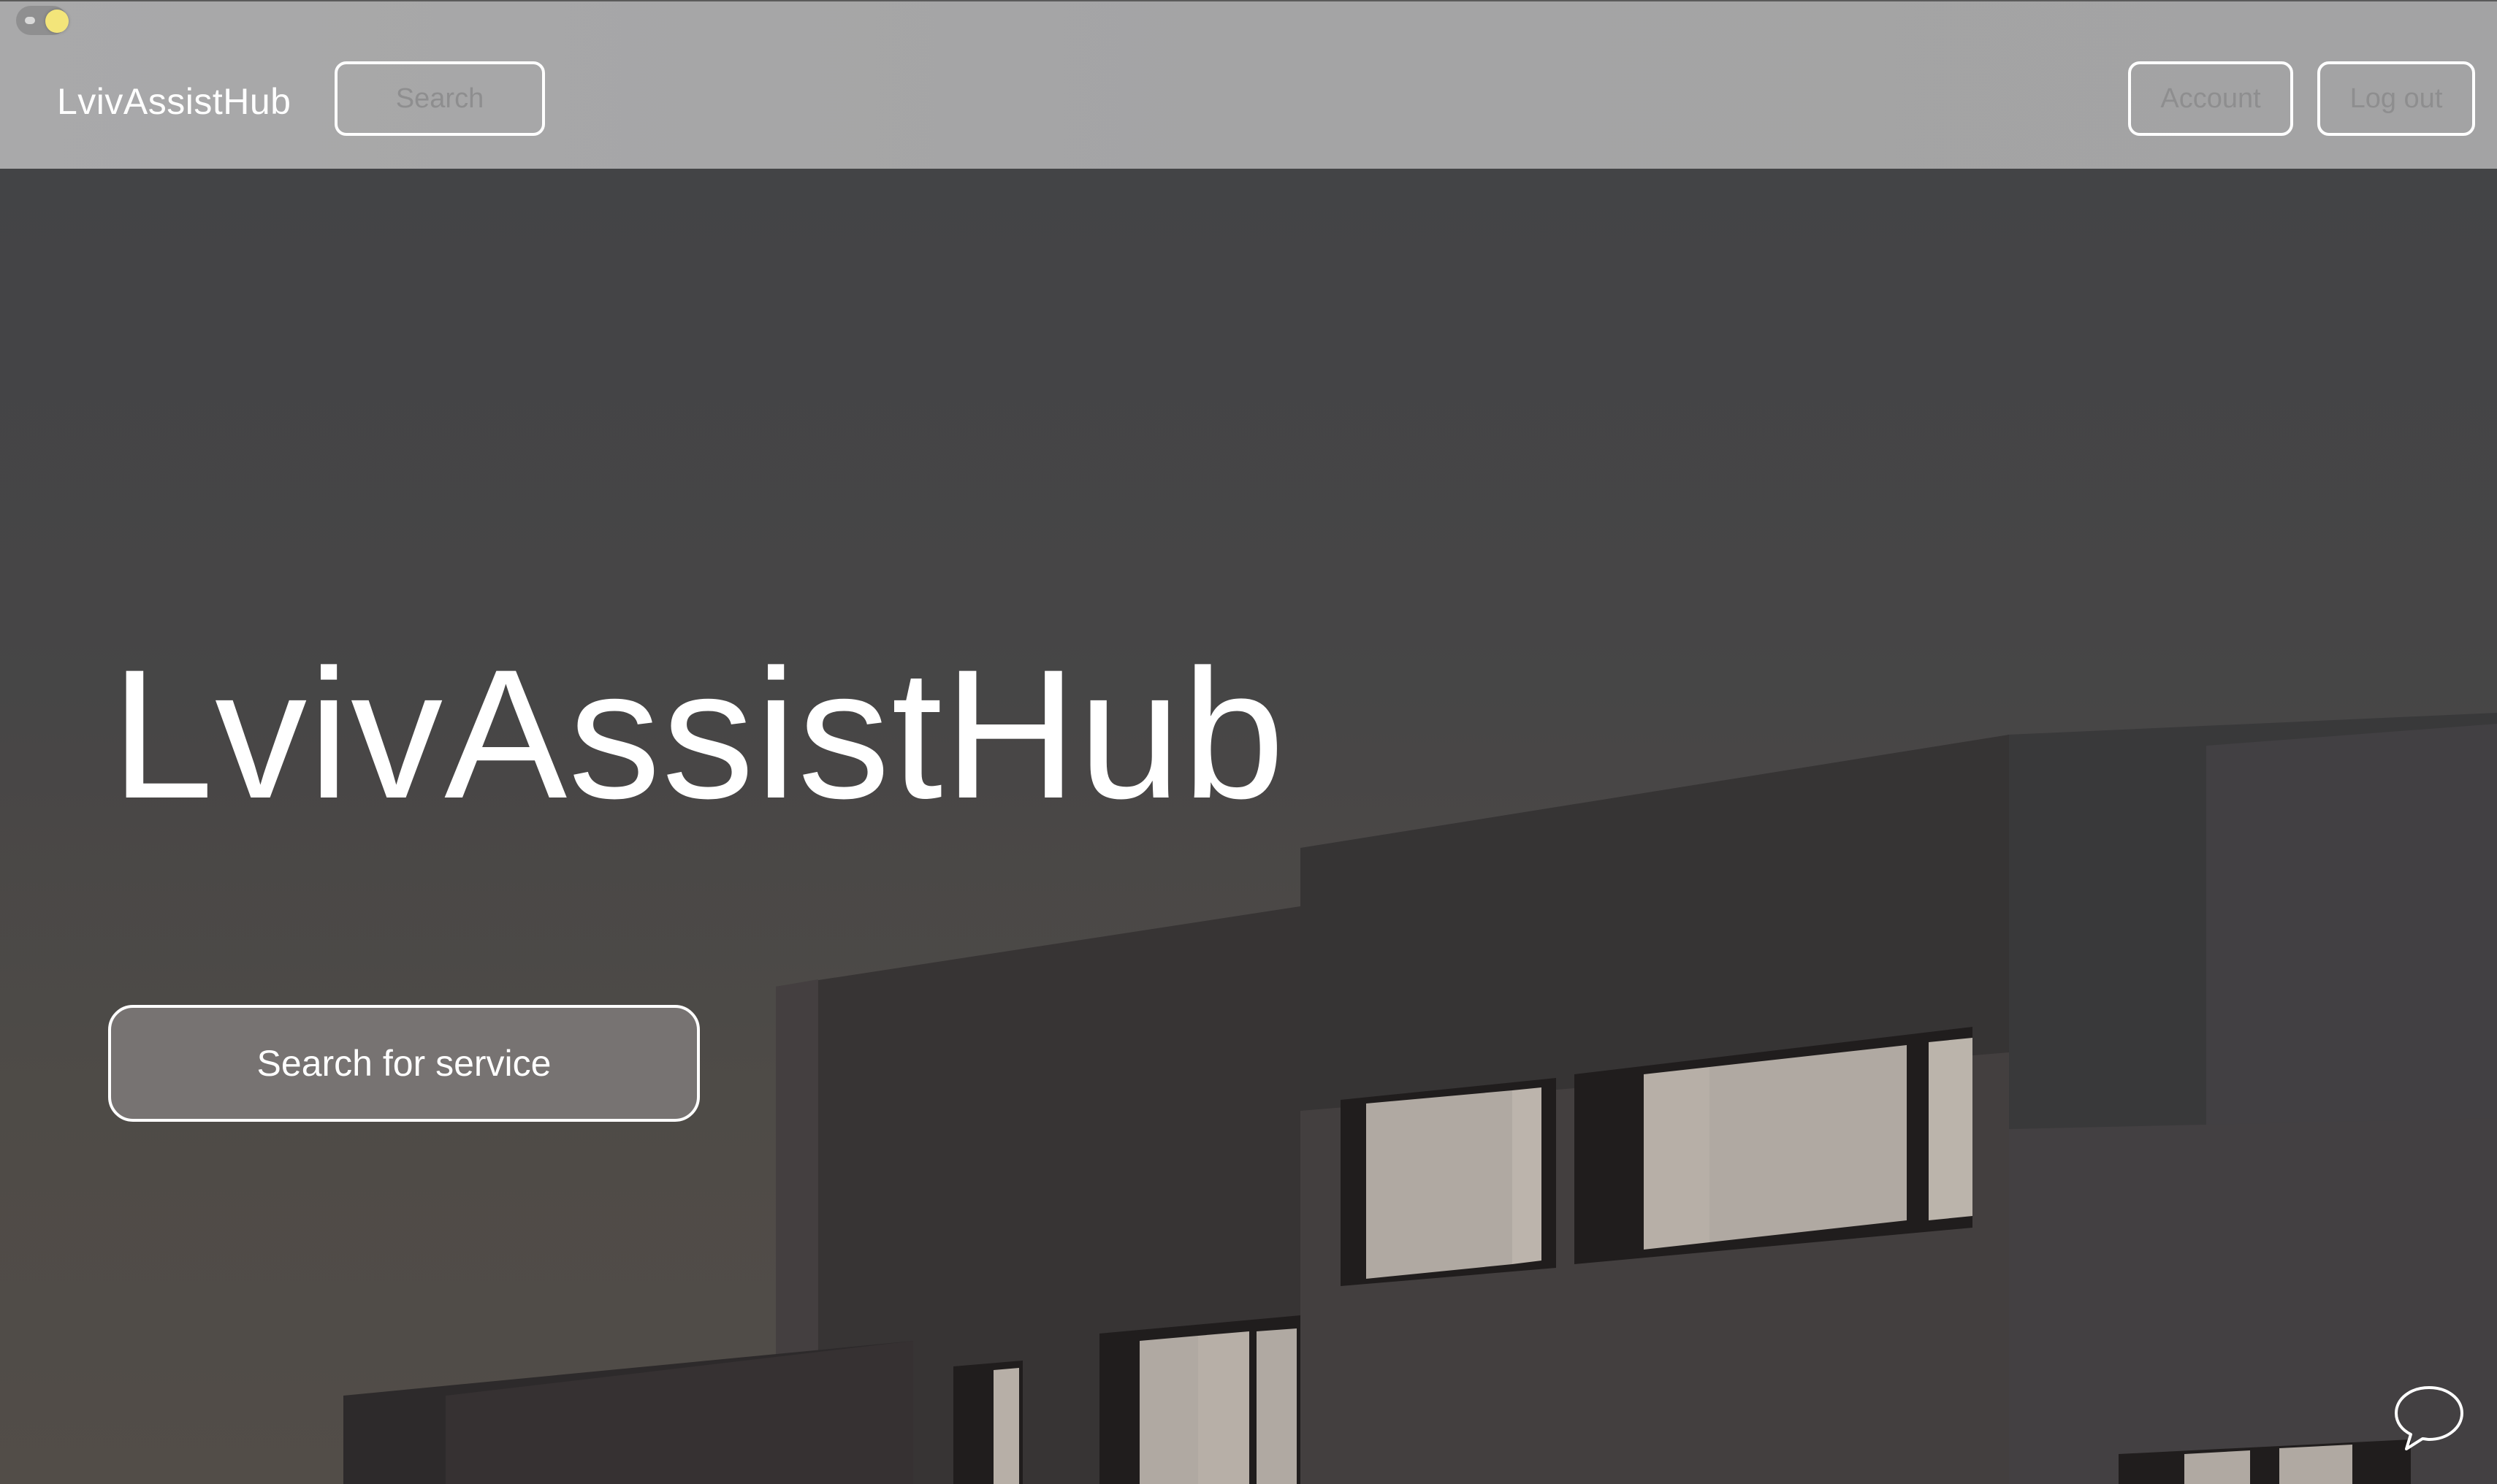 The height and width of the screenshot is (1484, 2497). Describe the element at coordinates (2429, 1419) in the screenshot. I see `chat-bubble-icon` at that location.